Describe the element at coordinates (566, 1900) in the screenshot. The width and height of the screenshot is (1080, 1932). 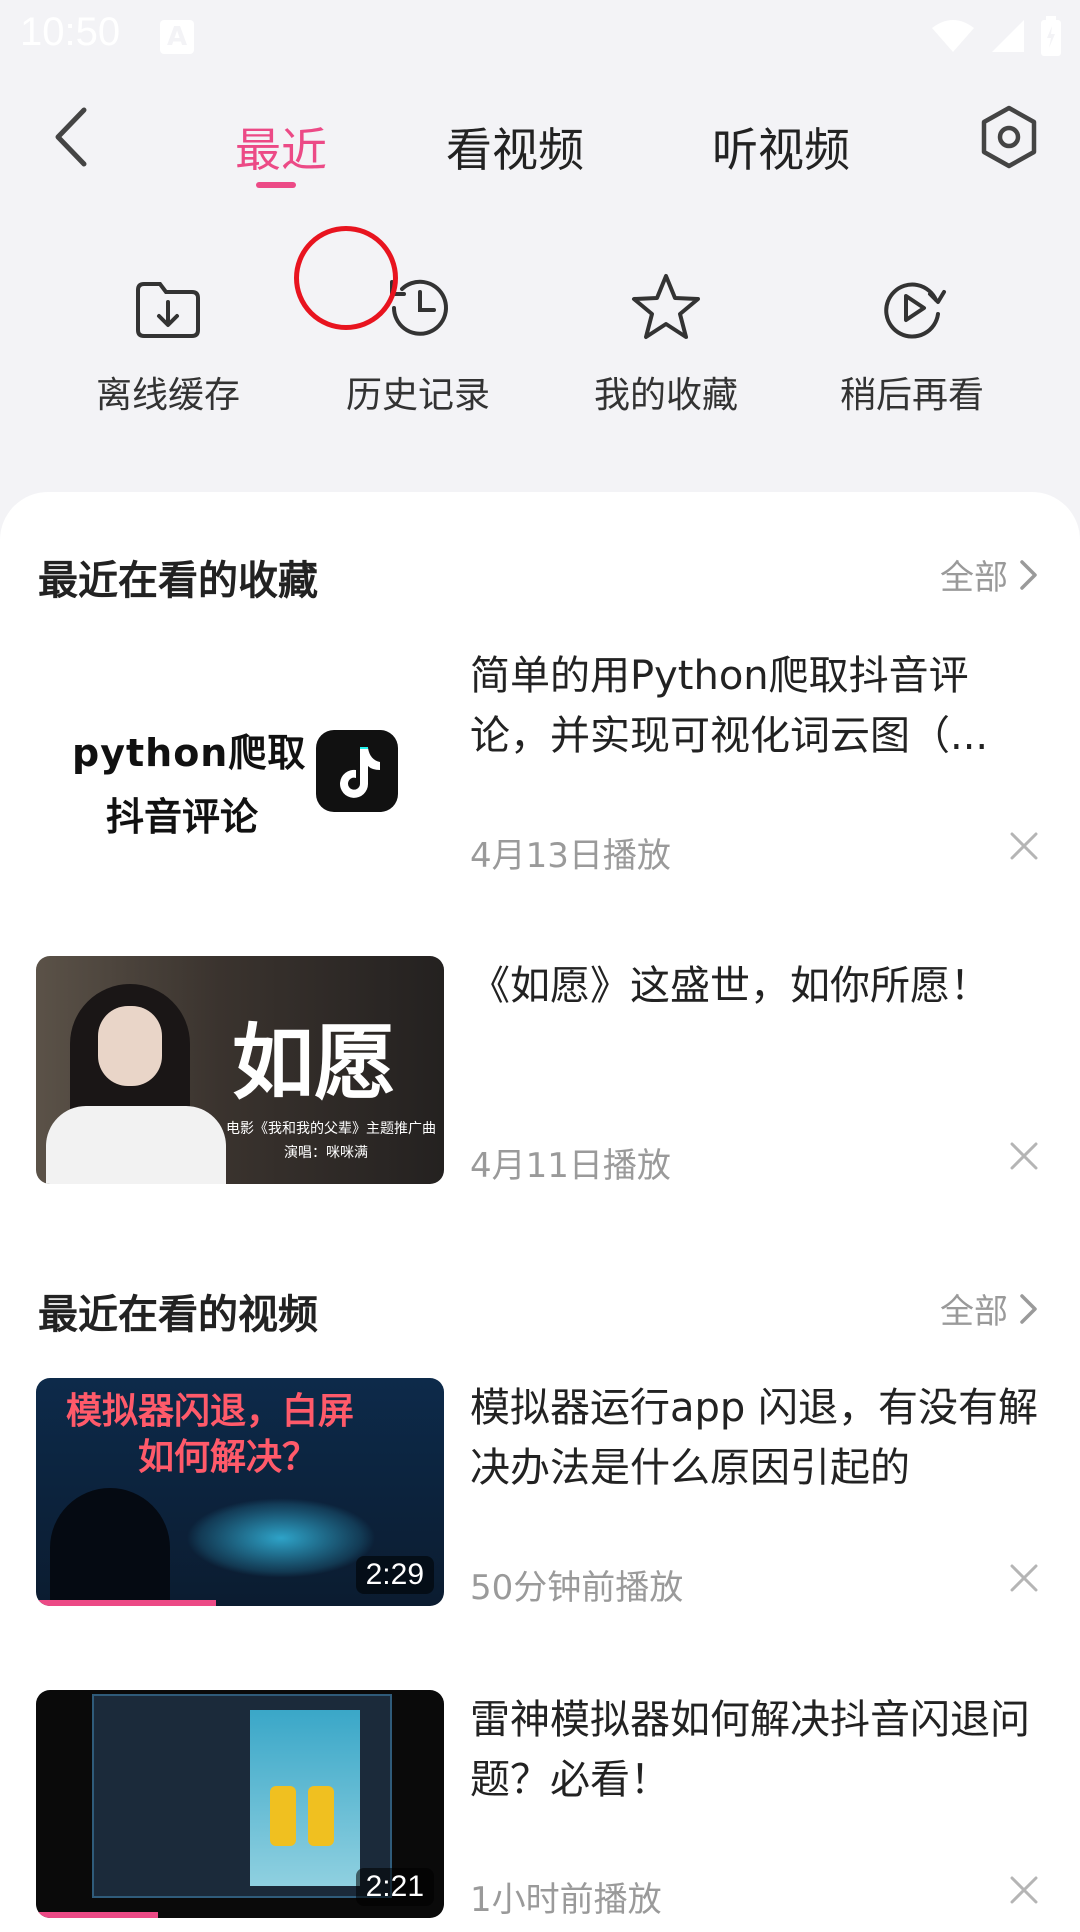
I see `play-time: 1小时前播放` at that location.